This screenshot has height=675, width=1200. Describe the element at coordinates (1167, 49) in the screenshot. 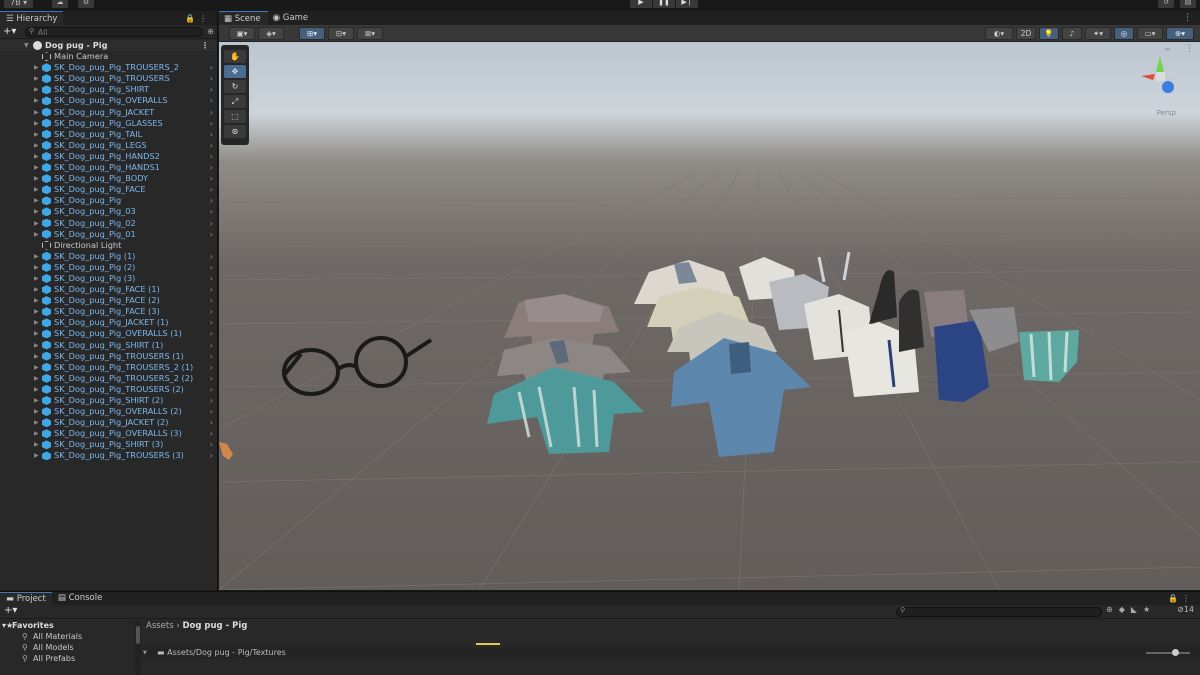

I see `overlay-menu-icon: ═` at that location.